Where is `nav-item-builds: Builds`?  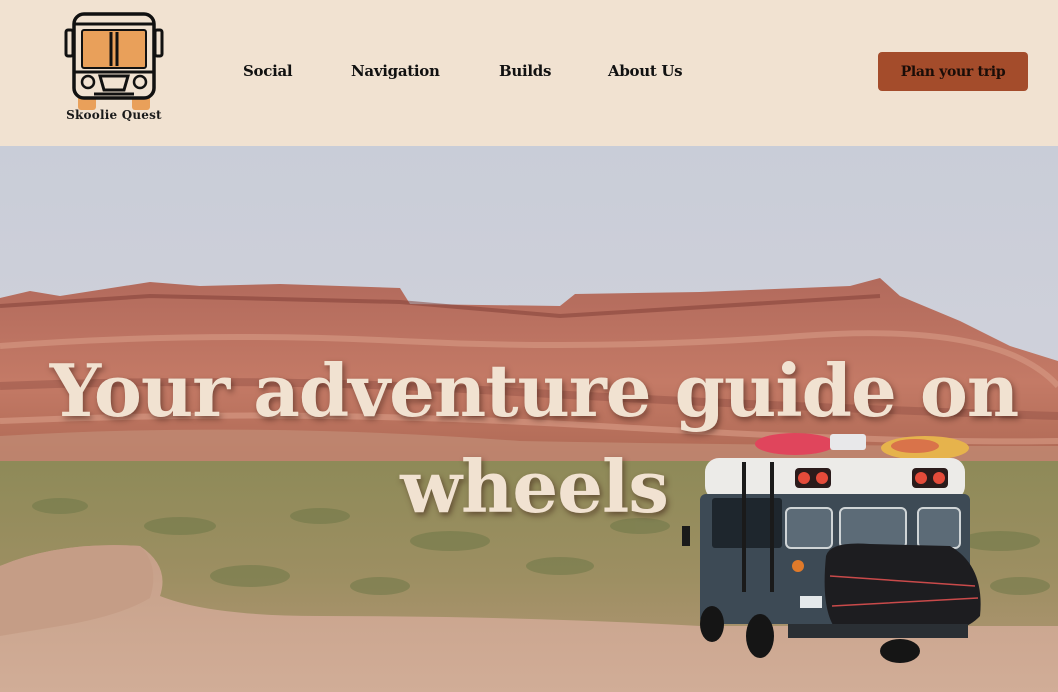
nav-item-builds: Builds is located at coordinates (525, 71).